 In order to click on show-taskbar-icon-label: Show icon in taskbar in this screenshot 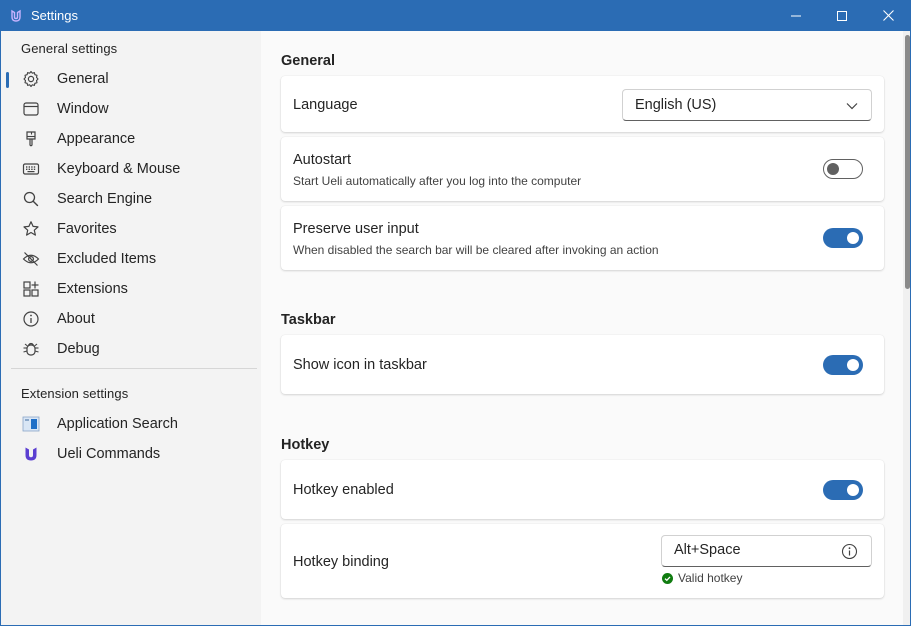, I will do `click(360, 365)`.